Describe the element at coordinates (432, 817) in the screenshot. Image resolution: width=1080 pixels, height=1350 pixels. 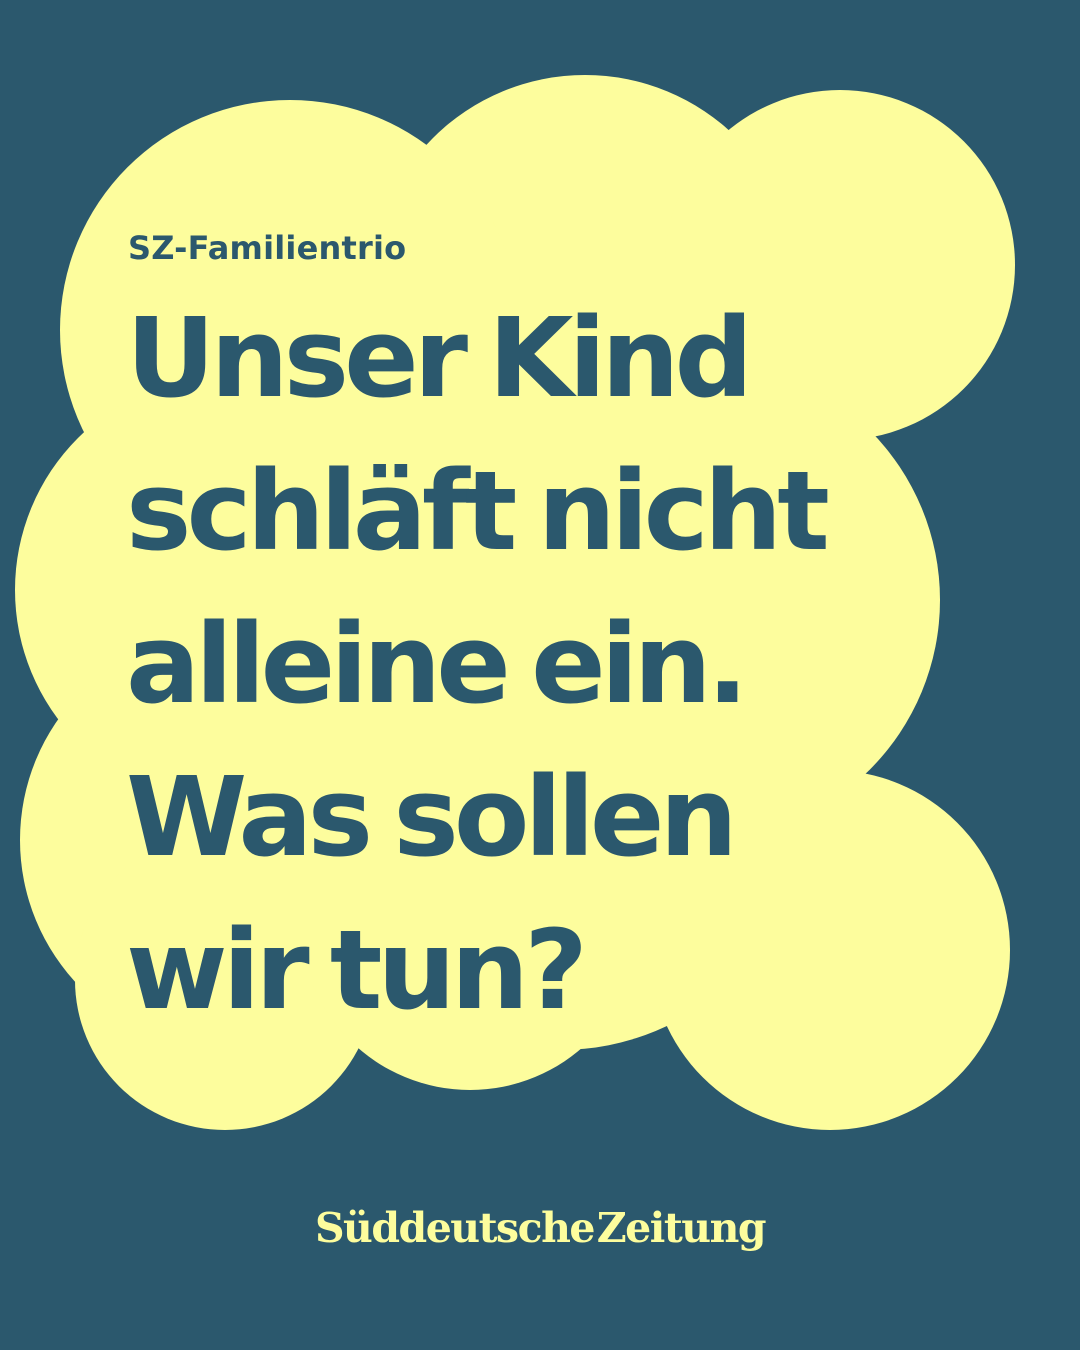
I see `headline-line: Was sollen` at that location.